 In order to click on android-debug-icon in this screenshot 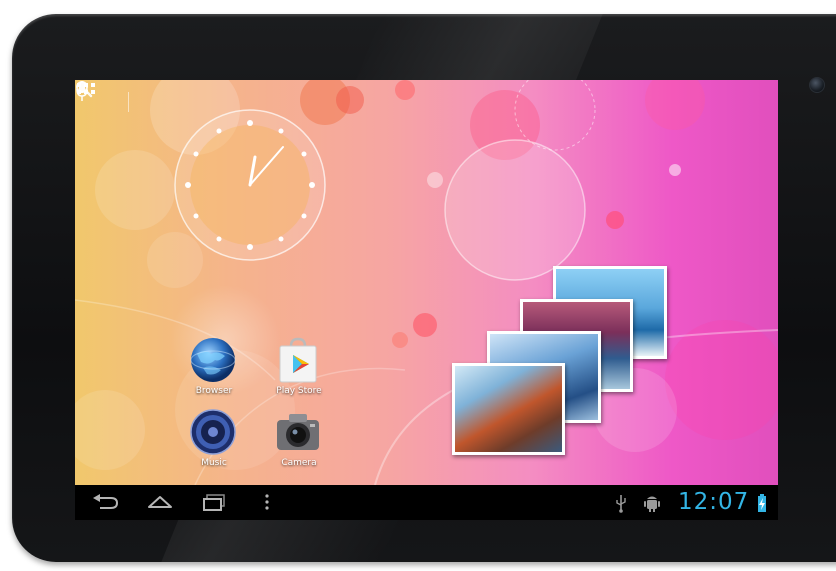, I will do `click(652, 504)`.